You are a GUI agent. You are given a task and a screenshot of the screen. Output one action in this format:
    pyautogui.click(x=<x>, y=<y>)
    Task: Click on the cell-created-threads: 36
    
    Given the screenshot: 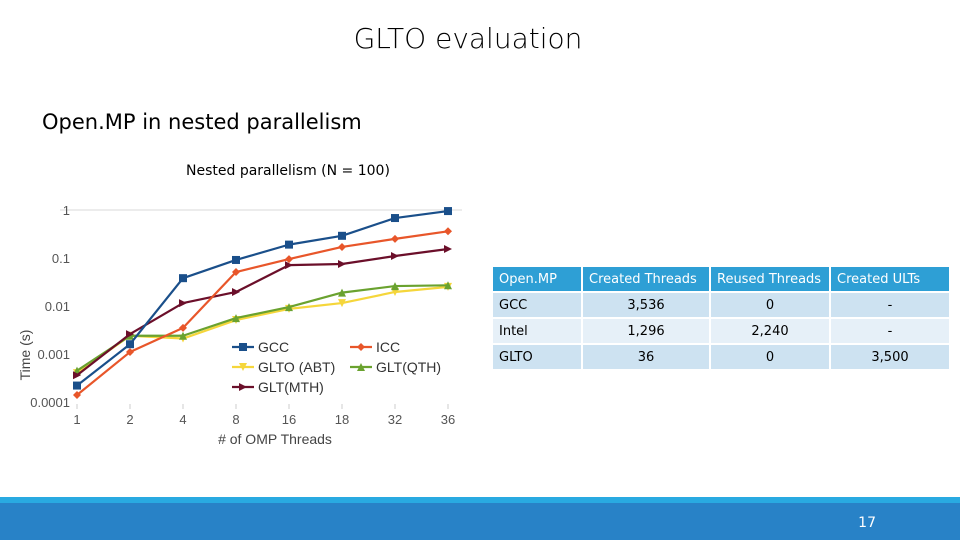 What is the action you would take?
    pyautogui.click(x=646, y=357)
    